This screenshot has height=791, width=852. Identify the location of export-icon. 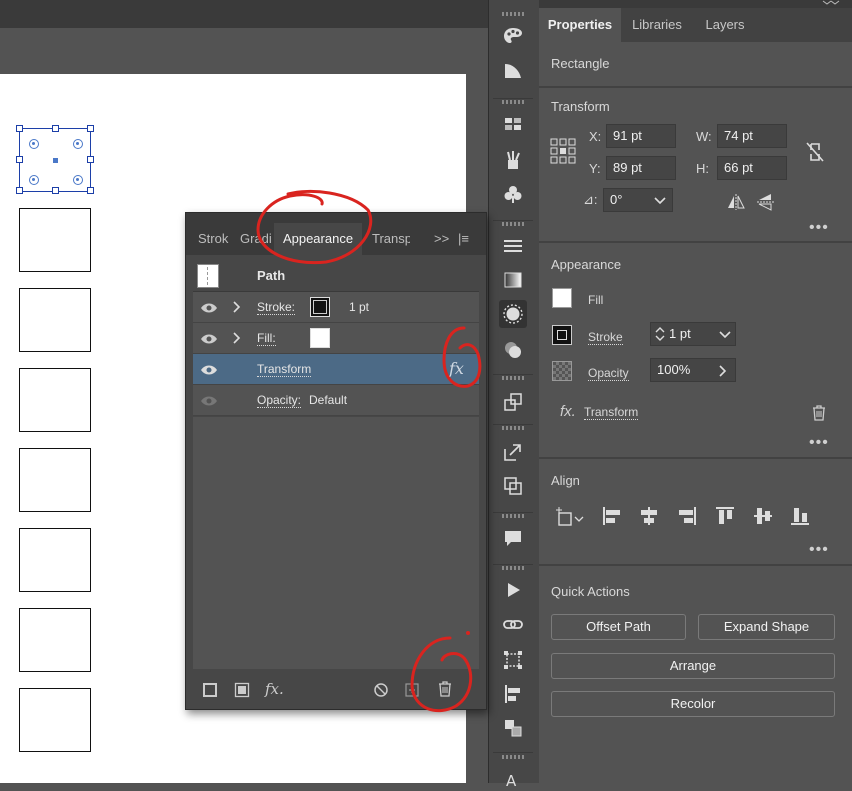
(513, 452).